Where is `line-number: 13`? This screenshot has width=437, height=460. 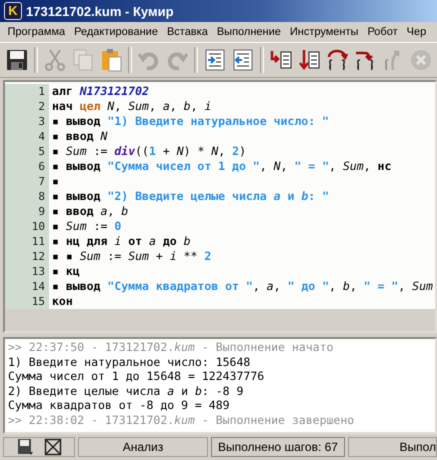 line-number: 13 is located at coordinates (27, 271).